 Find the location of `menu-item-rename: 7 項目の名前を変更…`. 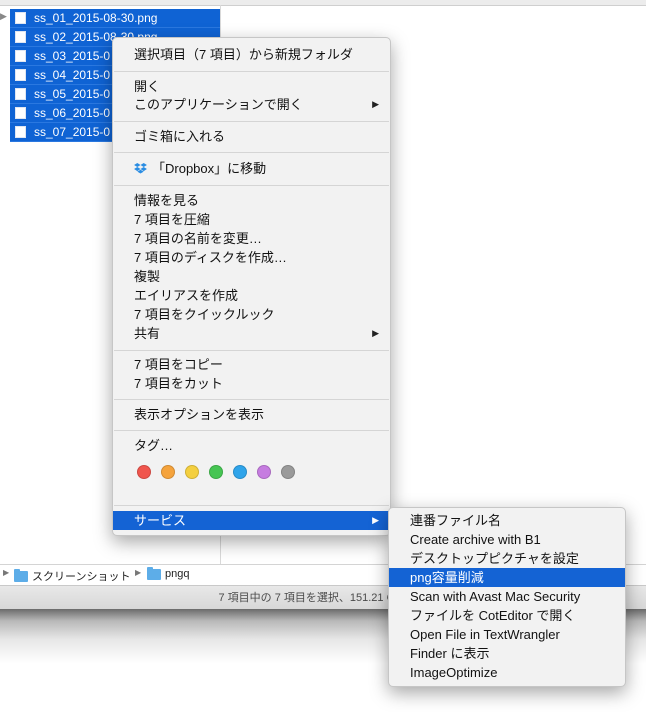

menu-item-rename: 7 項目の名前を変更… is located at coordinates (251, 238).